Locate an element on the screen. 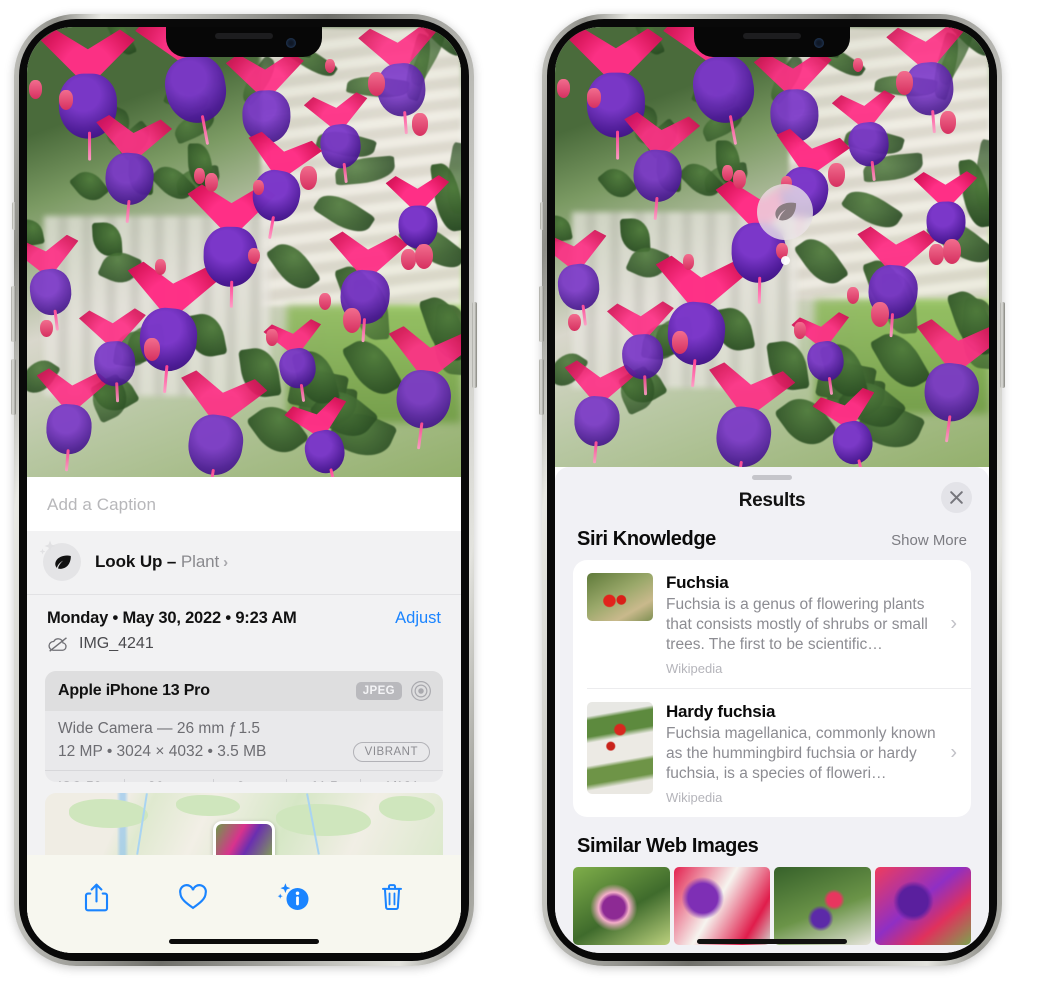 This screenshot has width=1055, height=985. lens-line: Wide Camera — 26 mm ƒ 1.5 is located at coordinates (159, 728).